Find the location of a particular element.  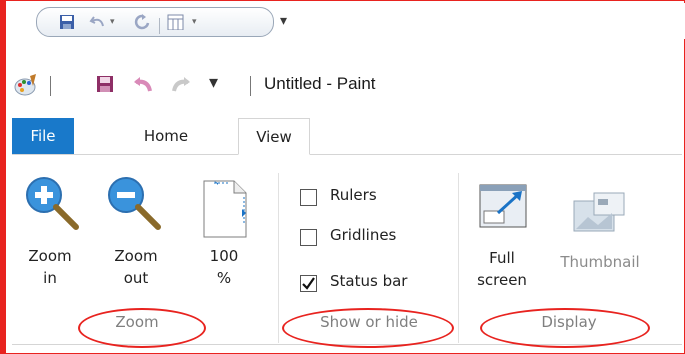

rulers-checkbox-box is located at coordinates (308, 197).